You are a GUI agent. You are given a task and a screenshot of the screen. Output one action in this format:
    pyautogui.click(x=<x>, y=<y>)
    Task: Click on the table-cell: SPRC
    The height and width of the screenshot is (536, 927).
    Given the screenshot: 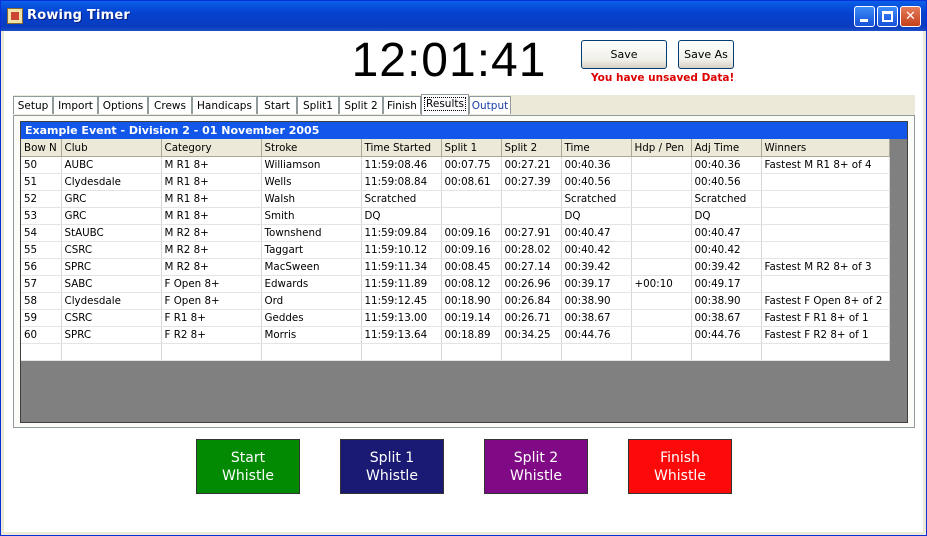 What is the action you would take?
    pyautogui.click(x=111, y=335)
    